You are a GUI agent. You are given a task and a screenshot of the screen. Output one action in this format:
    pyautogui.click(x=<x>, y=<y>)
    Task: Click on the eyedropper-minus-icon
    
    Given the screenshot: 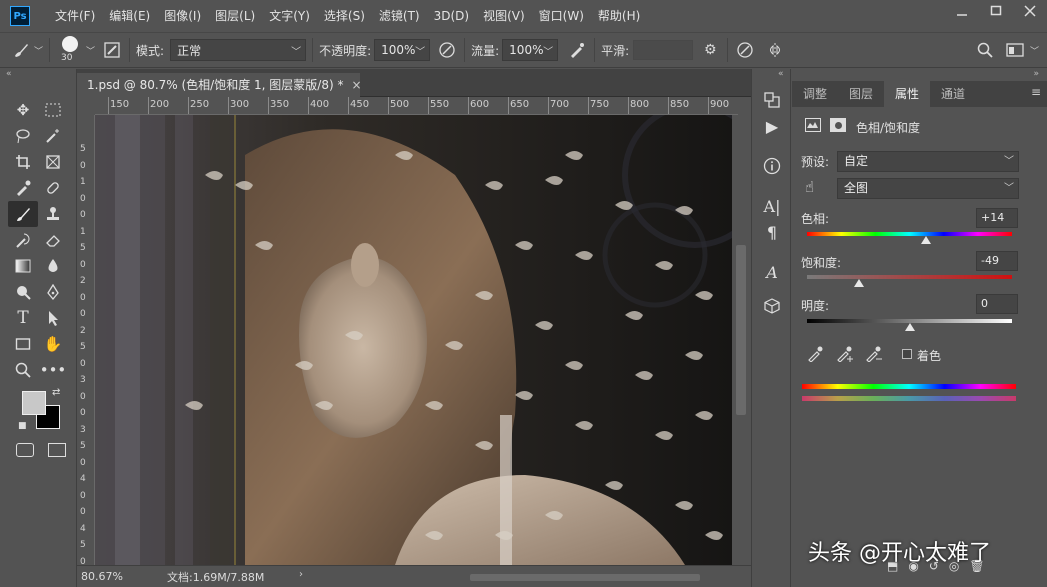 What is the action you would take?
    pyautogui.click(x=874, y=355)
    